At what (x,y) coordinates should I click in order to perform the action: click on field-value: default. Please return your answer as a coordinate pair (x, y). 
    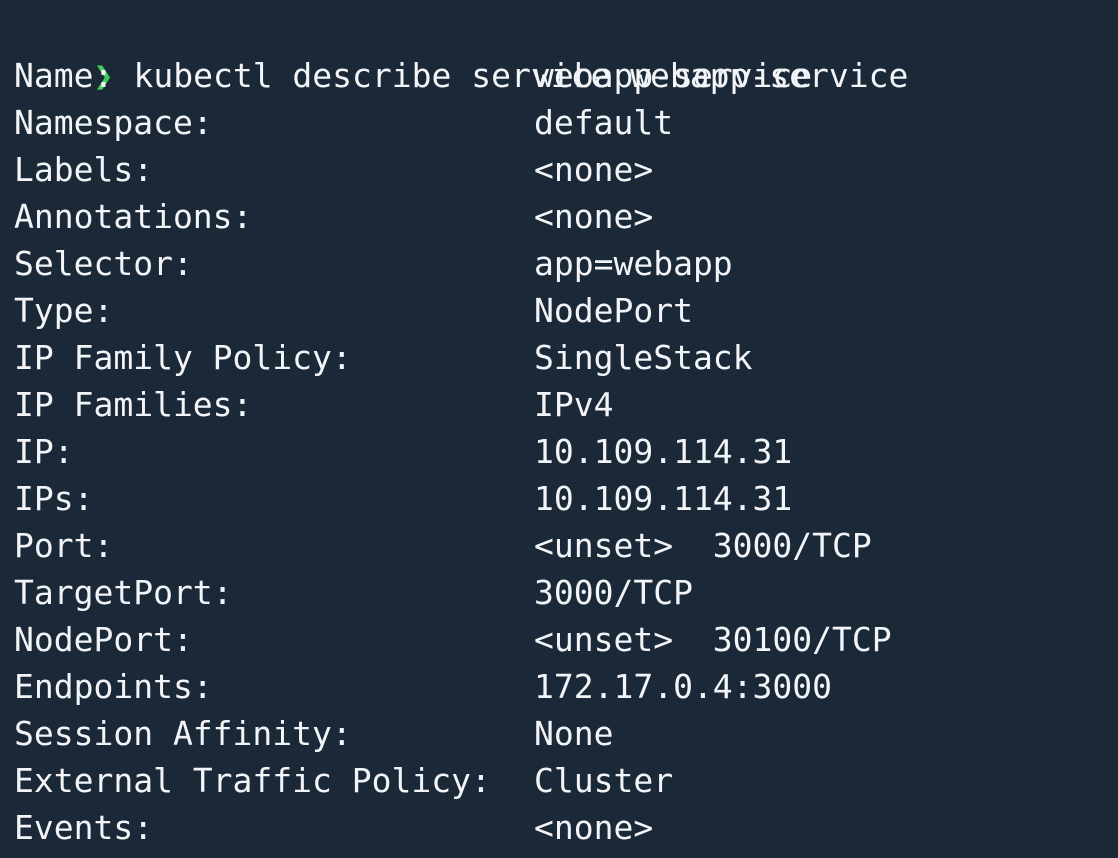
    Looking at the image, I should click on (604, 122).